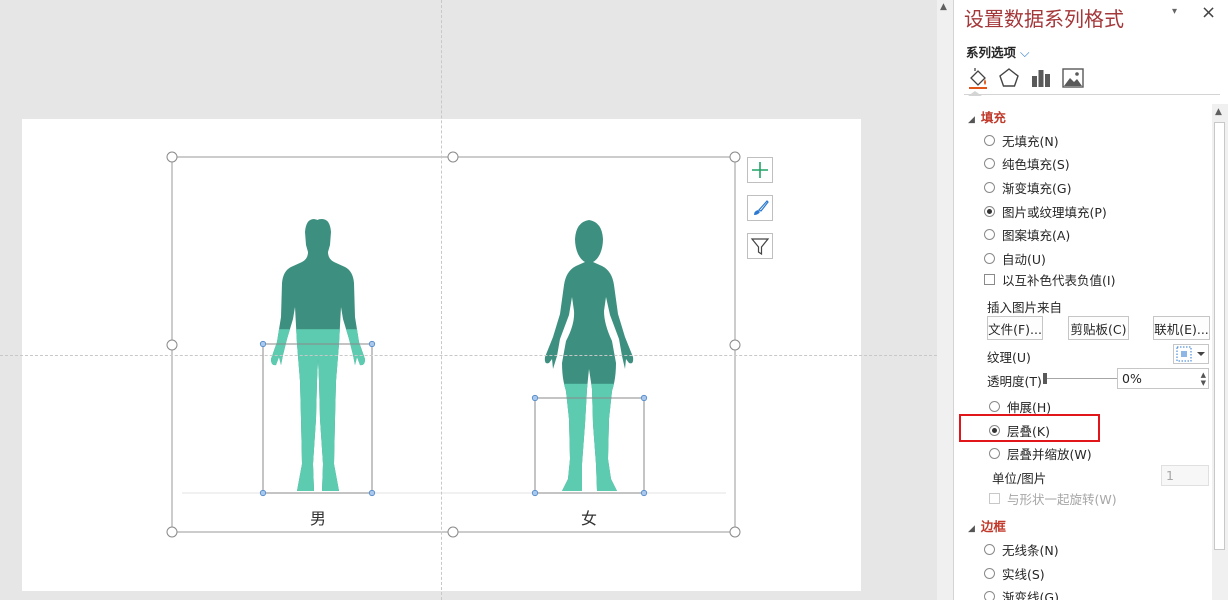 This screenshot has height=600, width=1228. What do you see at coordinates (1174, 11) in the screenshot?
I see `pane-options-chevron-icon: ▾` at bounding box center [1174, 11].